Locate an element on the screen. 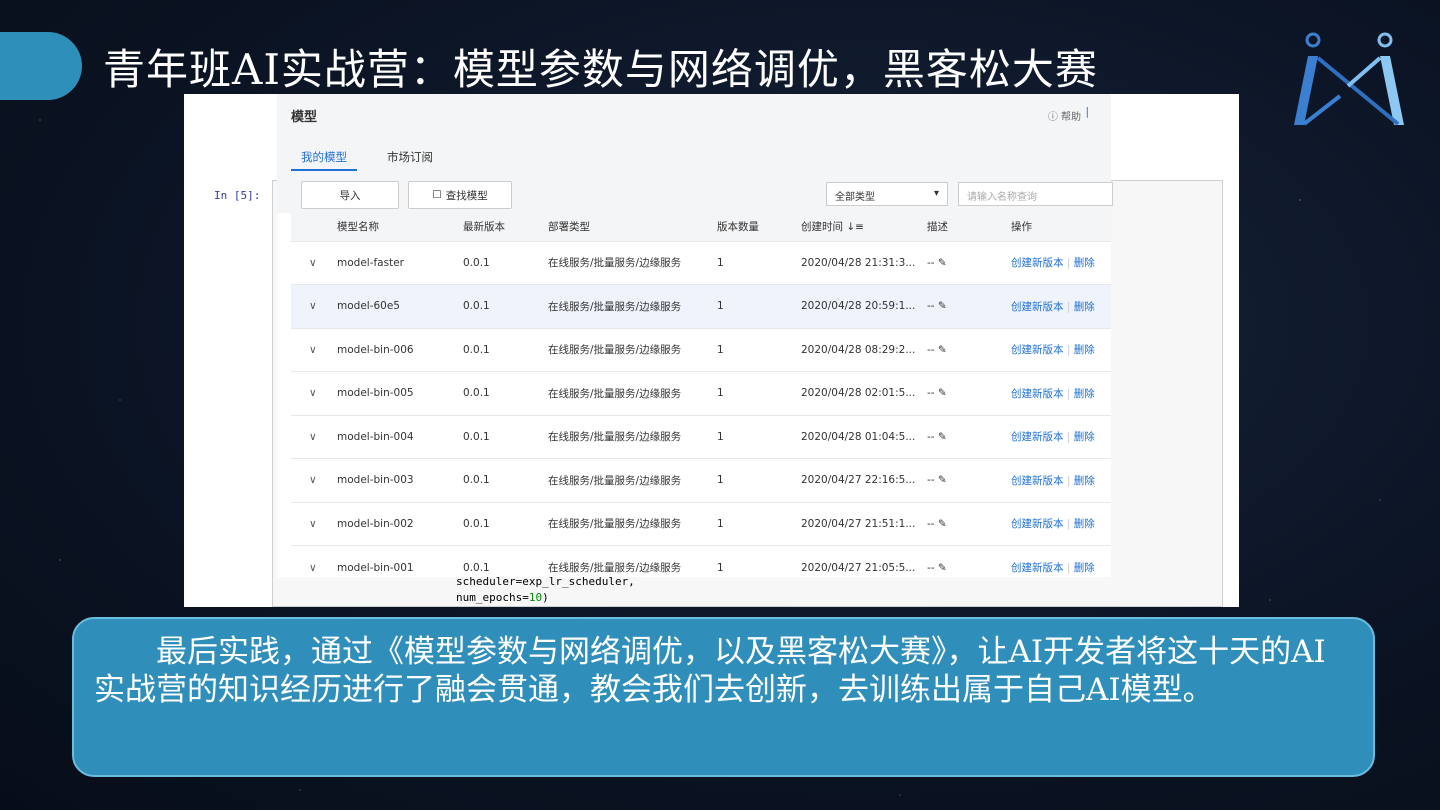 Image resolution: width=1440 pixels, height=810 pixels. tab-my-models: 我的模型 is located at coordinates (324, 160).